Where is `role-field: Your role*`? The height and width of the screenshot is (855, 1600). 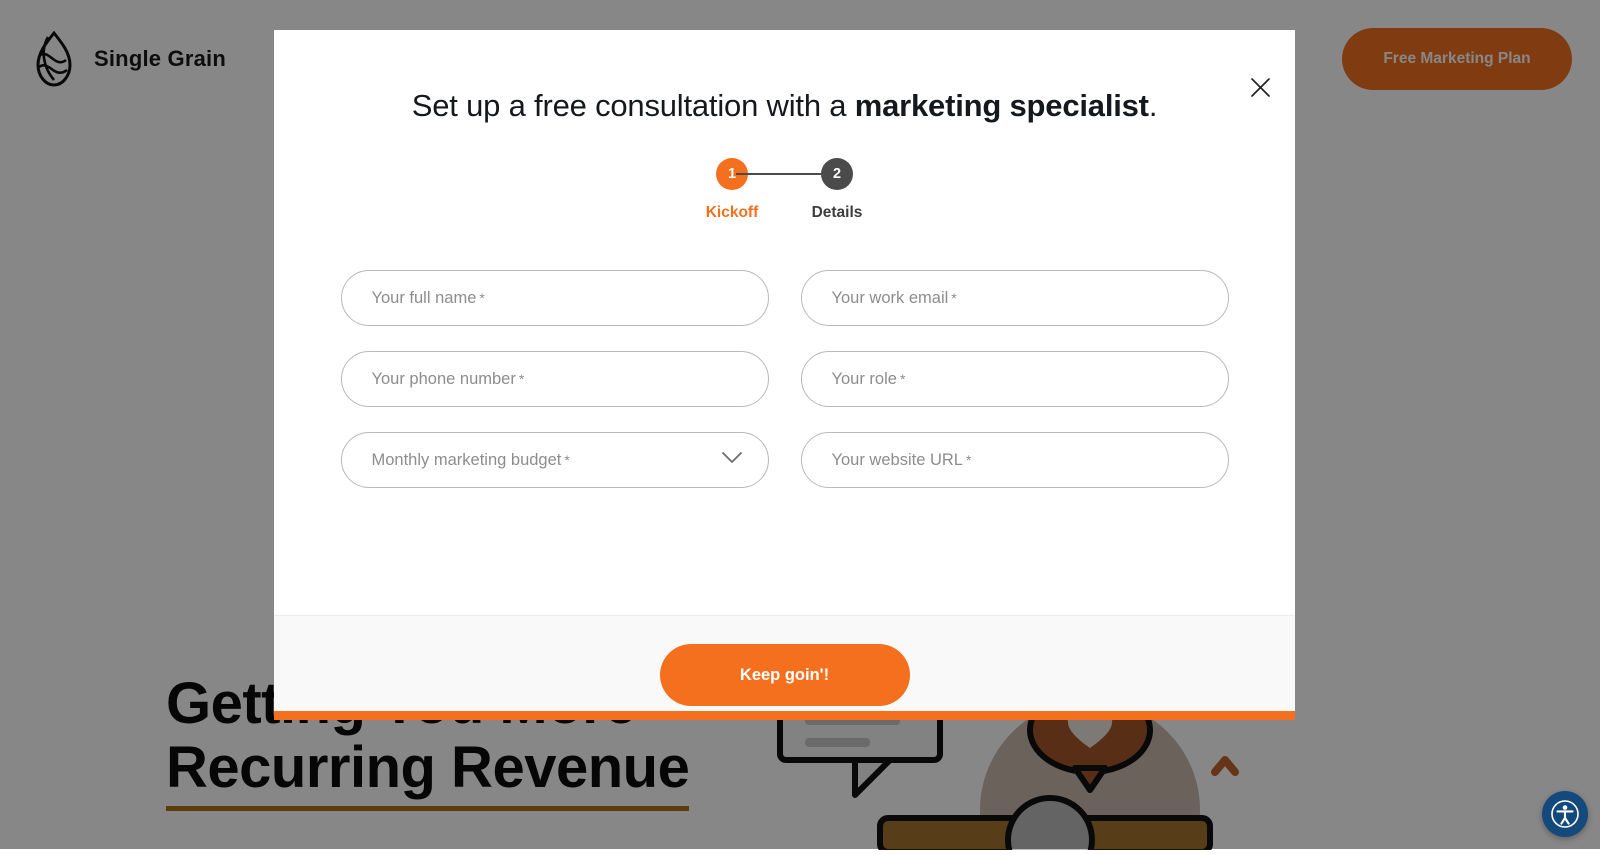 role-field: Your role* is located at coordinates (1015, 379).